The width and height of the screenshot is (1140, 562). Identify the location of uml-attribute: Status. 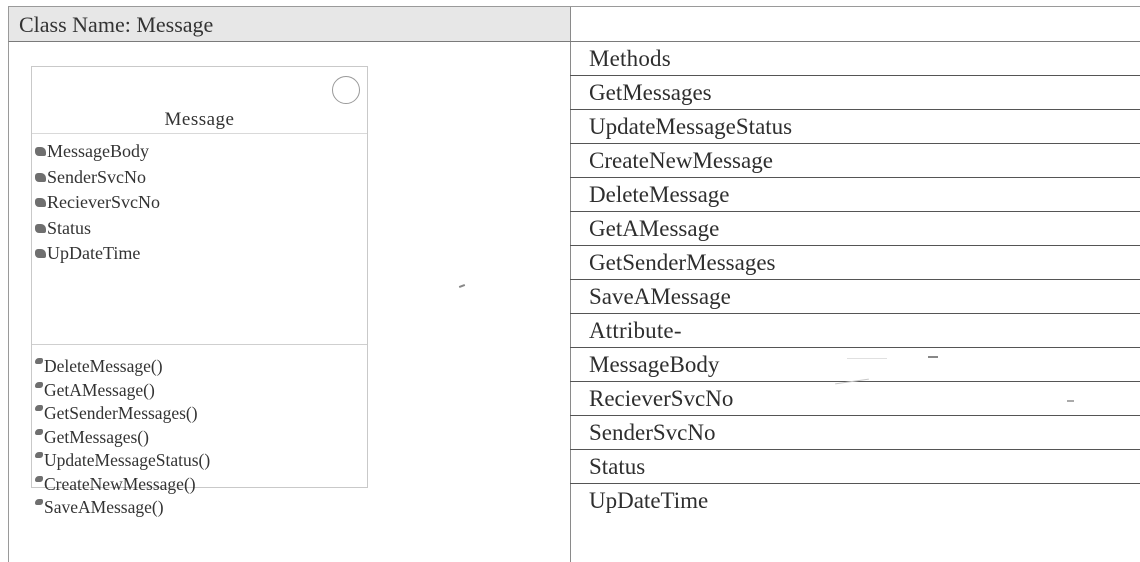
(199, 229).